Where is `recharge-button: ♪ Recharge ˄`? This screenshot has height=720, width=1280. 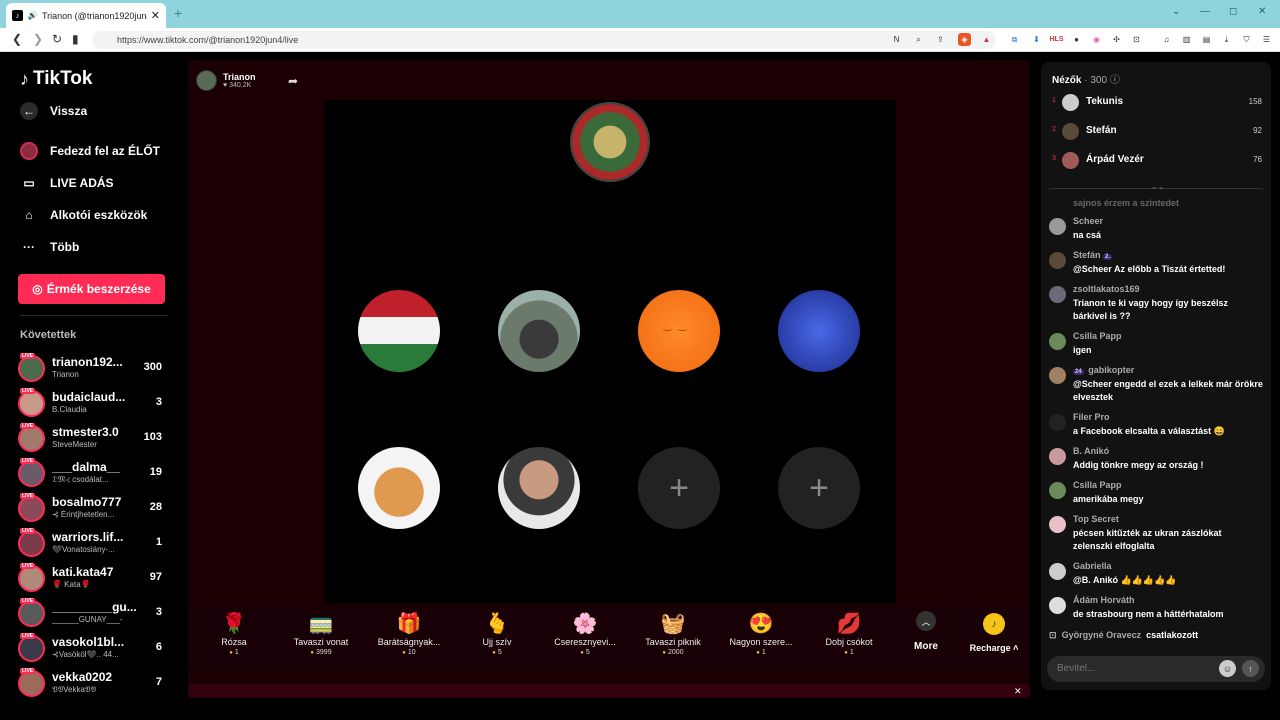 recharge-button: ♪ Recharge ˄ is located at coordinates (994, 636).